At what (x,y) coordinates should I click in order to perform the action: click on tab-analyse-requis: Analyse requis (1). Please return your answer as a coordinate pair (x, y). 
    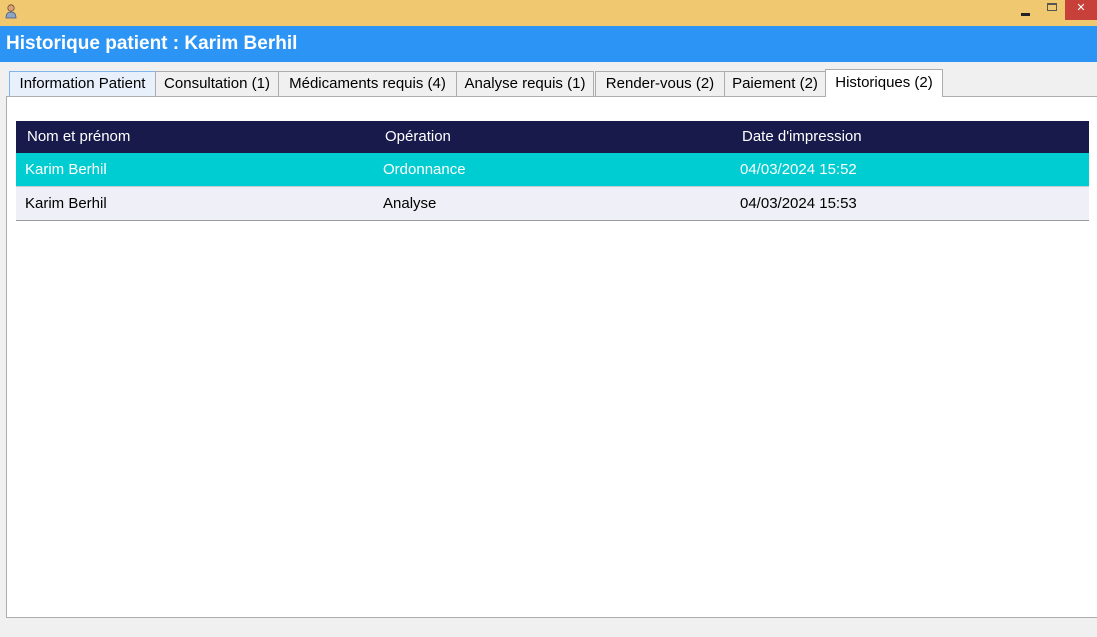
    Looking at the image, I should click on (525, 83).